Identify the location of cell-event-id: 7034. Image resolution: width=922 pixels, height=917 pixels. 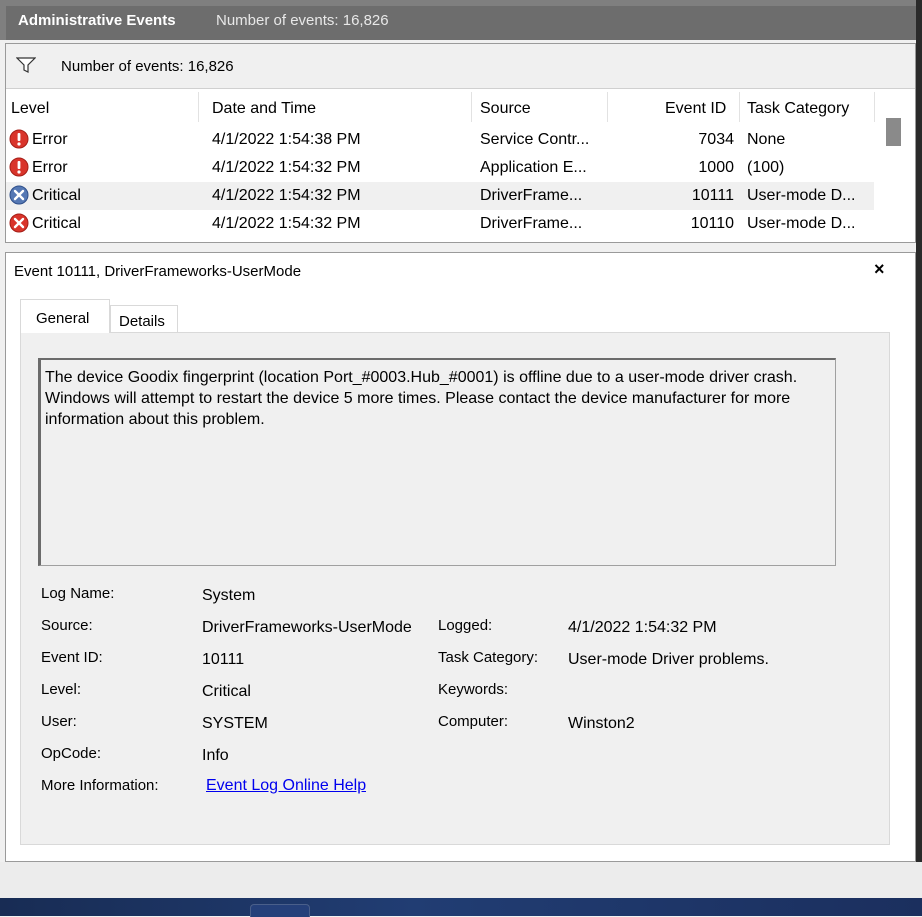
(716, 139).